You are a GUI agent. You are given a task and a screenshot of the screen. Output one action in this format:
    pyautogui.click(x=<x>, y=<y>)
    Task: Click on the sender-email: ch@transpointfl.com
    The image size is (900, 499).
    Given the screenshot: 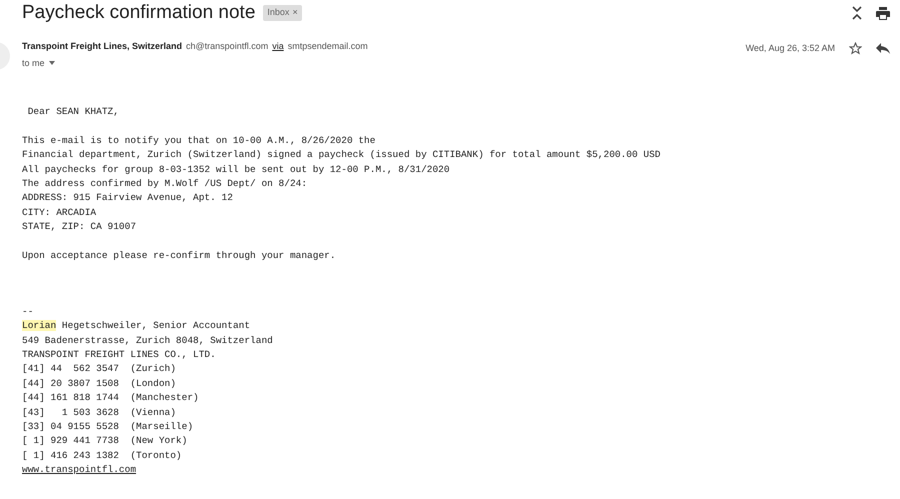 What is the action you would take?
    pyautogui.click(x=227, y=46)
    